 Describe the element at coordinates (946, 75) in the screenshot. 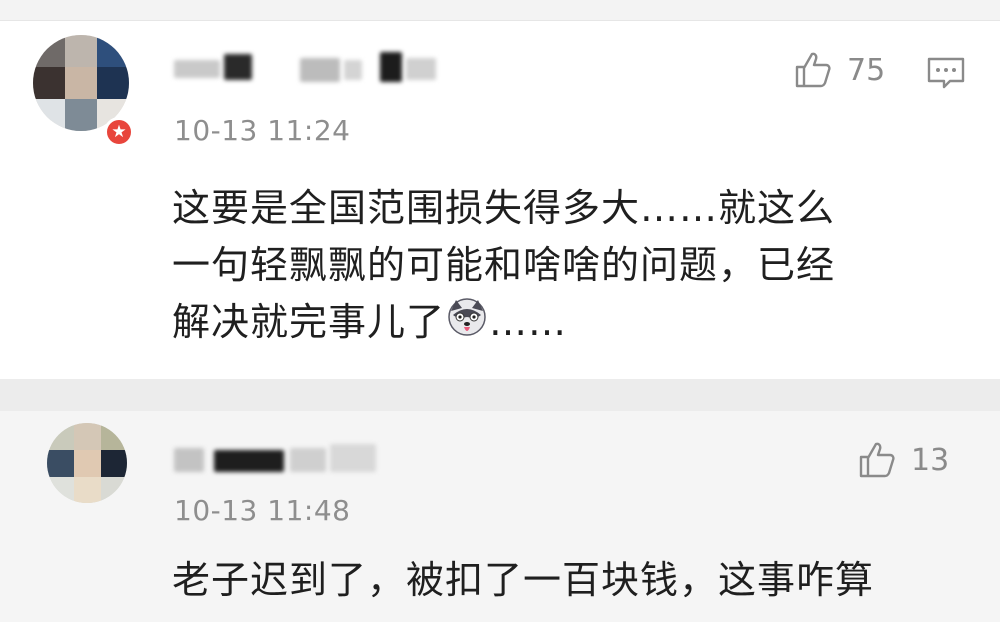

I see `reply-icon` at that location.